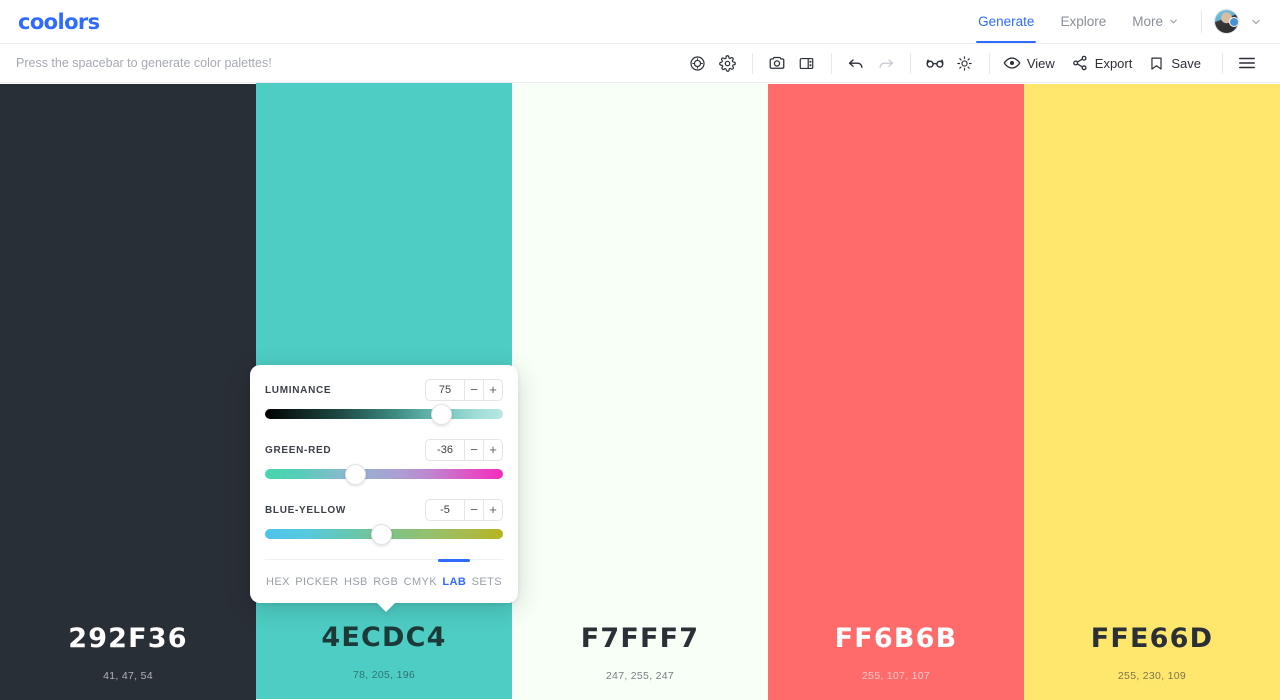  I want to click on layout-icon, so click(807, 63).